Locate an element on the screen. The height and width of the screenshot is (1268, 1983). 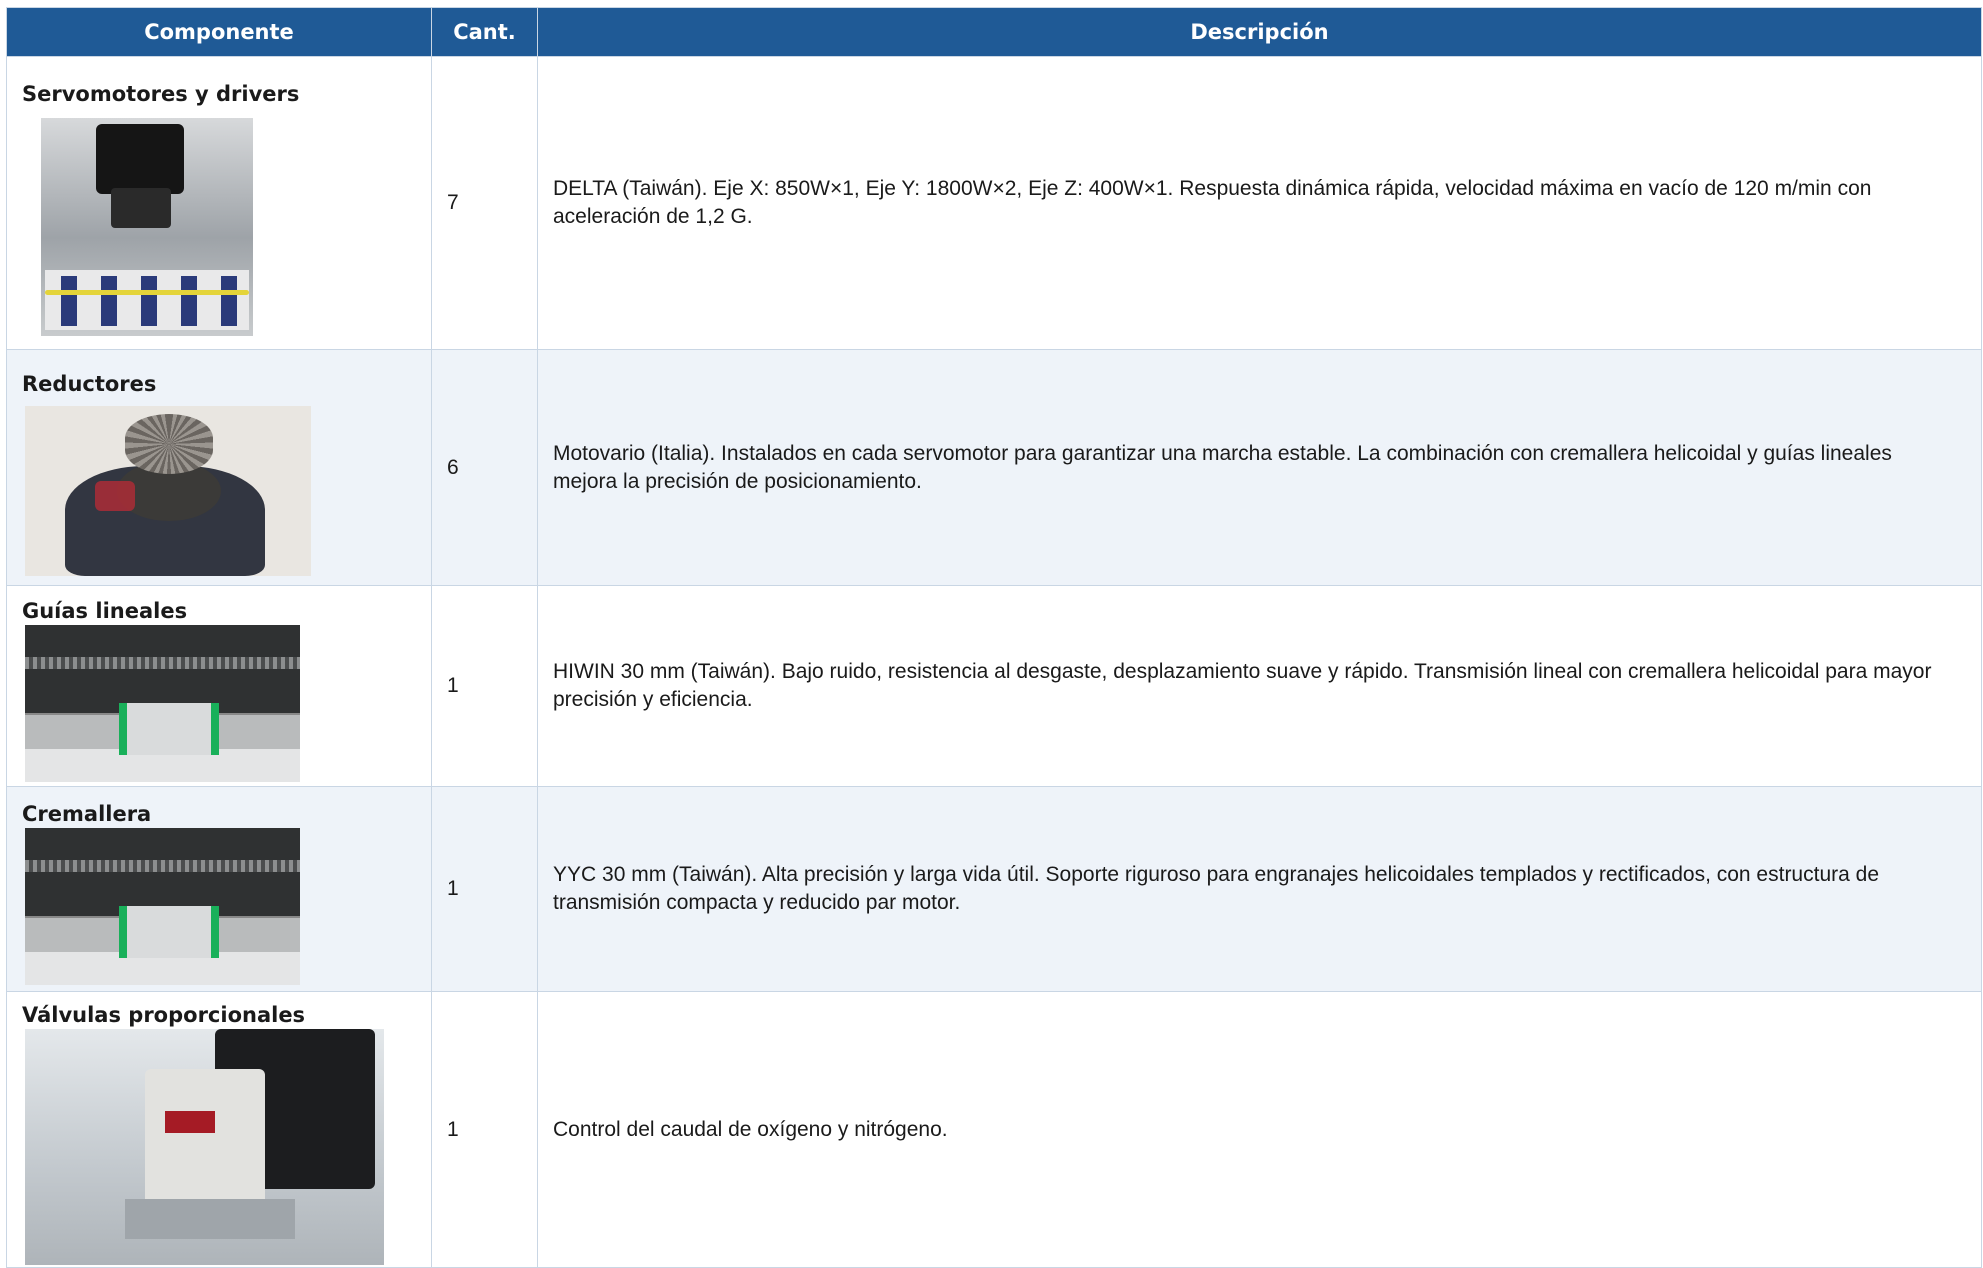
component-name: Reductores is located at coordinates (89, 383).